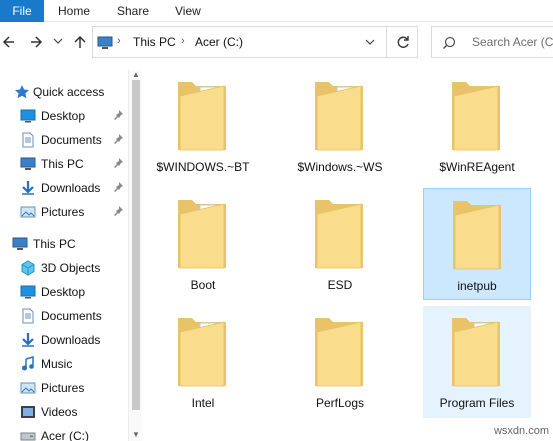  What do you see at coordinates (28, 412) in the screenshot?
I see `videos-icon` at bounding box center [28, 412].